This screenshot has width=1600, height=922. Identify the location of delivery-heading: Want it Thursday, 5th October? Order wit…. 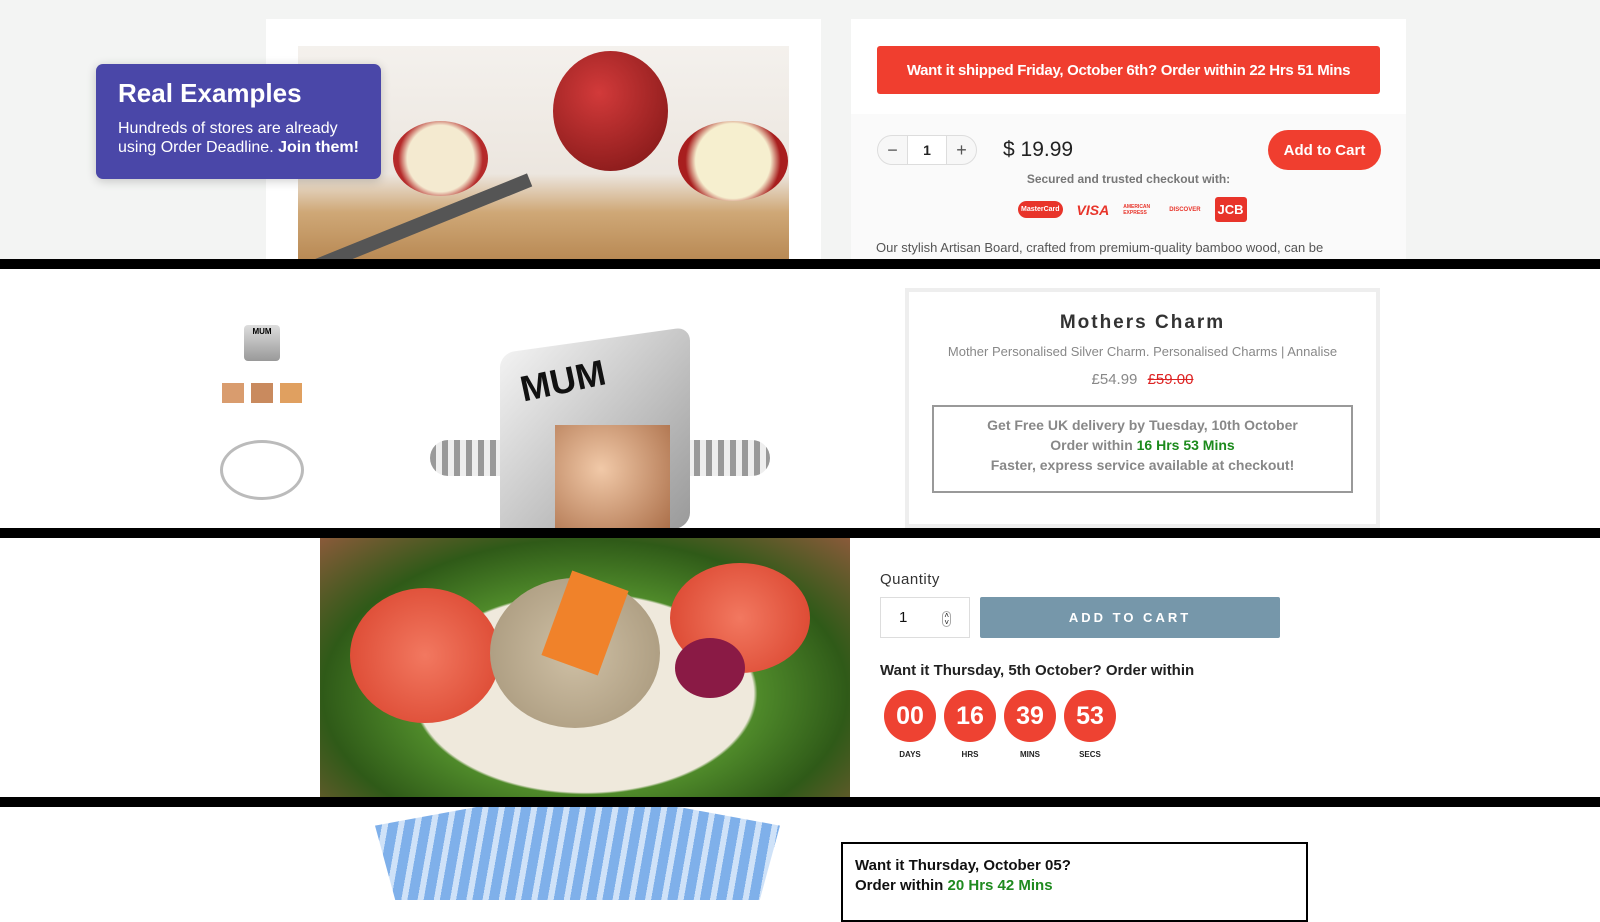
(1037, 670).